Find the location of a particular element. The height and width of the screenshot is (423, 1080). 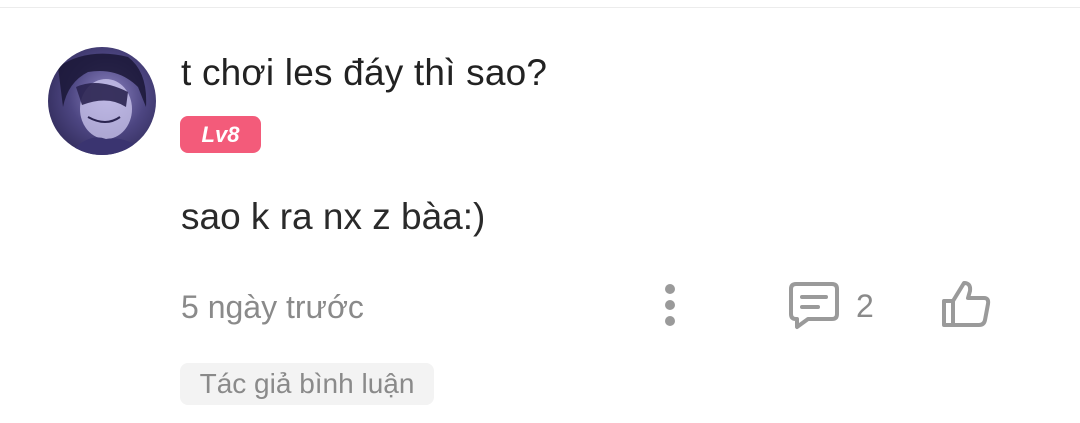

avatar-image is located at coordinates (103, 104).